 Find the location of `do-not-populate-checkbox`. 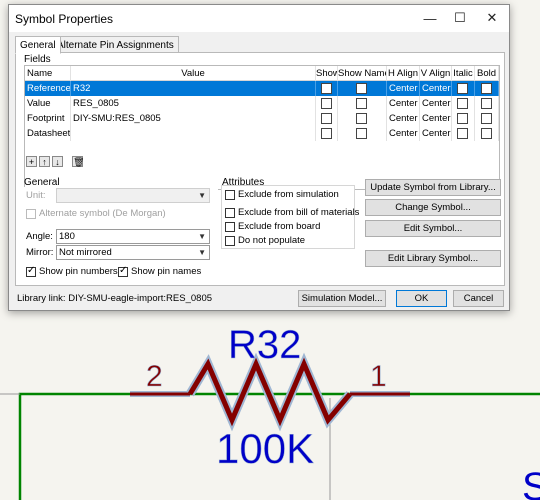

do-not-populate-checkbox is located at coordinates (230, 241).